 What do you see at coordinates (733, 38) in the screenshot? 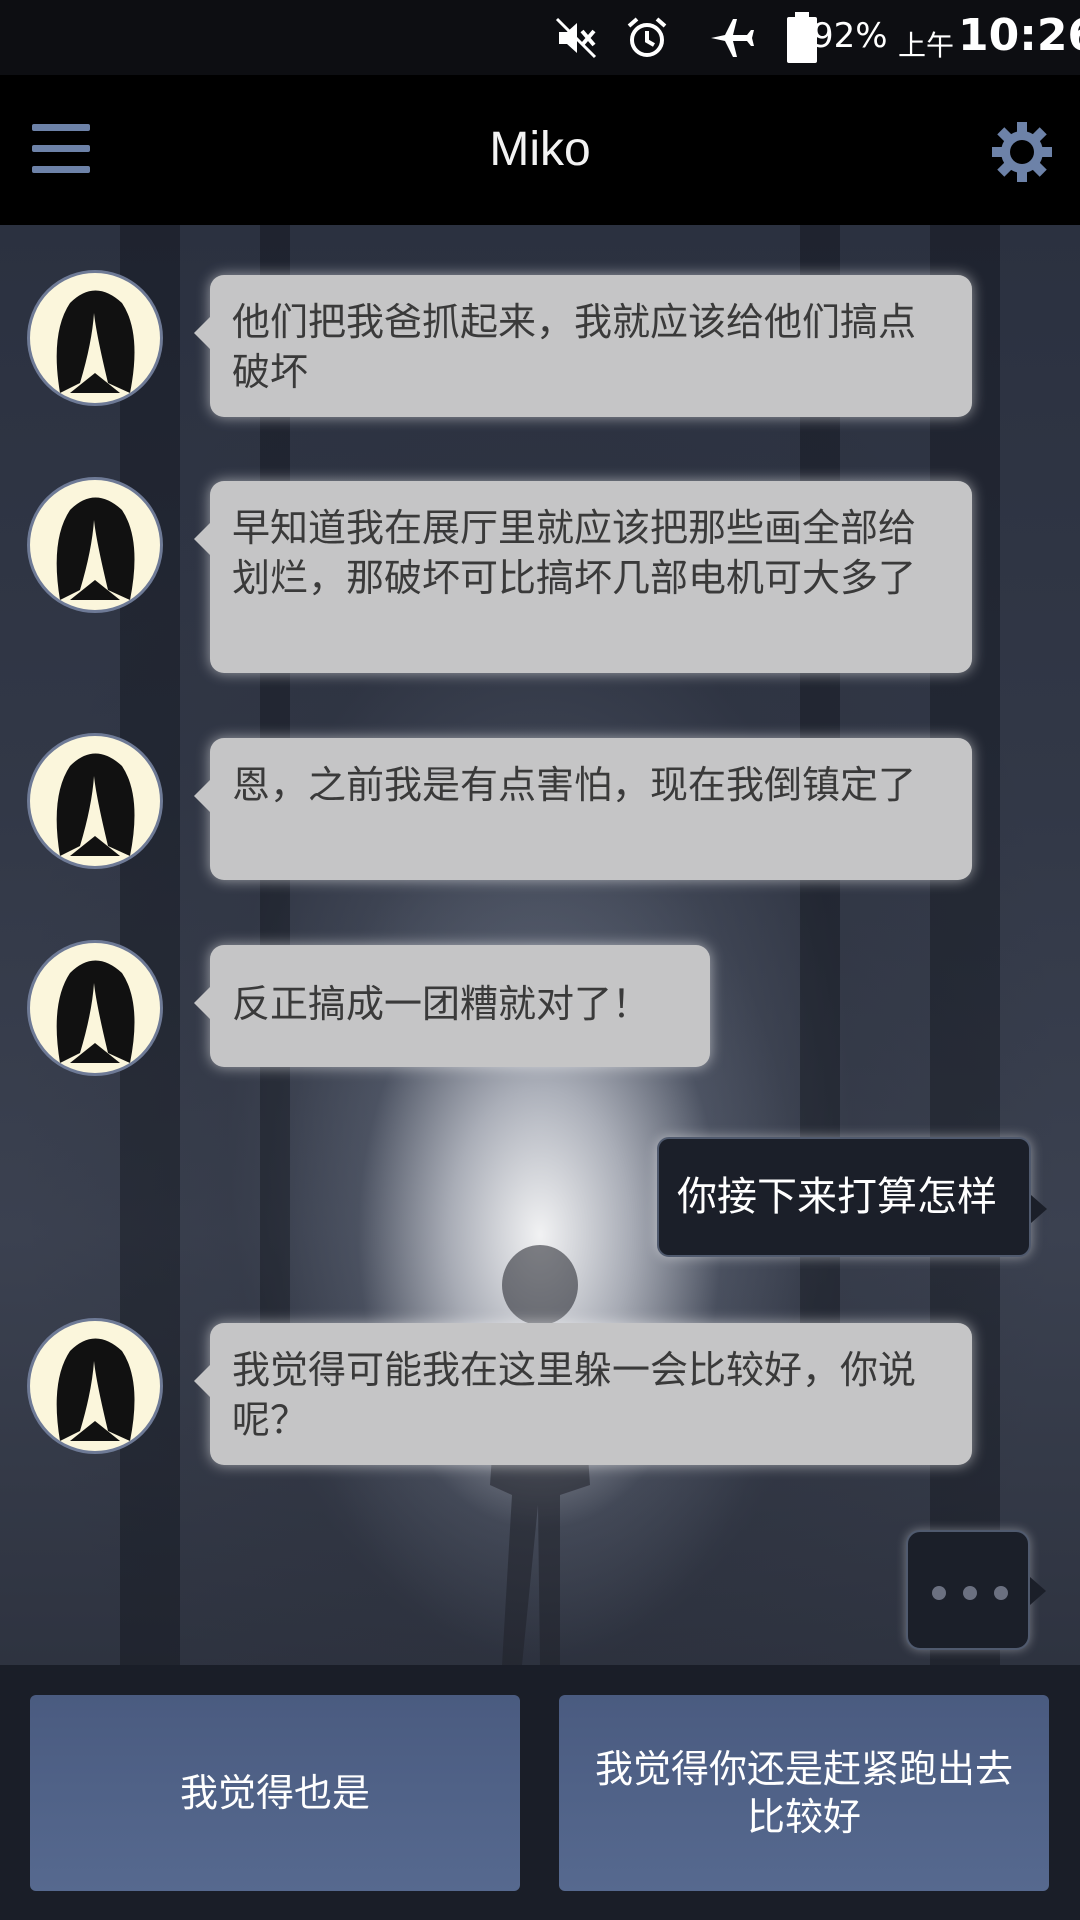
I see `airplane-mode-icon` at bounding box center [733, 38].